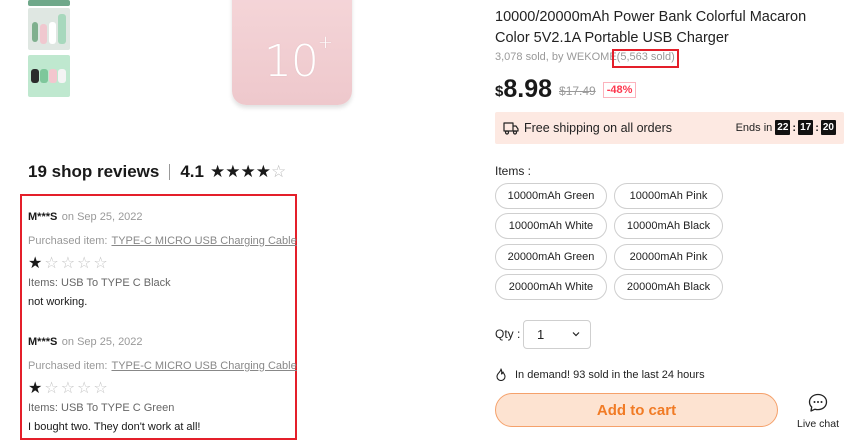  What do you see at coordinates (240, 171) in the screenshot?
I see `filled-stars: ★★★★` at bounding box center [240, 171].